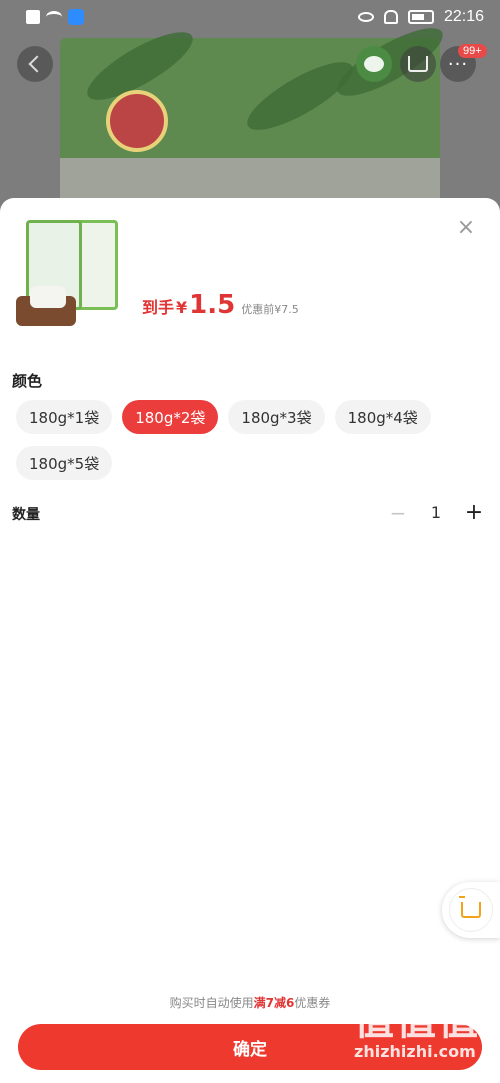  I want to click on status-right: 22:16, so click(420, 17).